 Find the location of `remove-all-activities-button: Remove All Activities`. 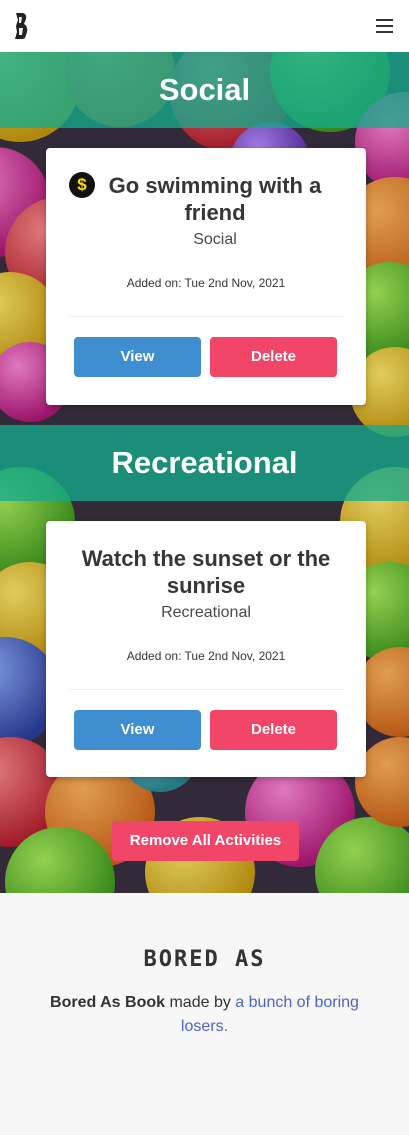

remove-all-activities-button: Remove All Activities is located at coordinates (205, 841).